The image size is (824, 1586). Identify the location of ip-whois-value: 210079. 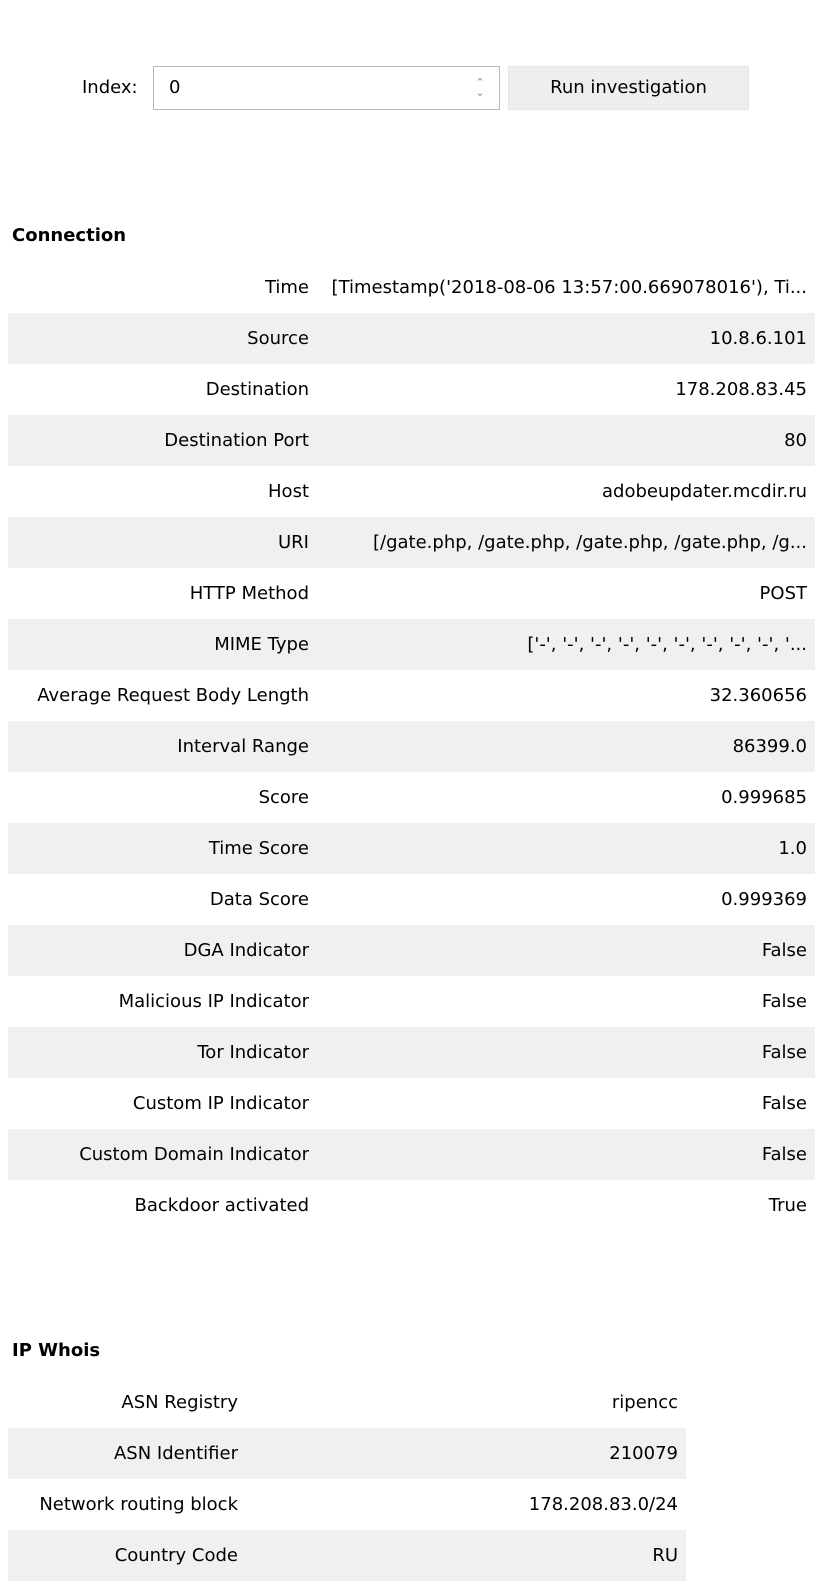
(643, 1453).